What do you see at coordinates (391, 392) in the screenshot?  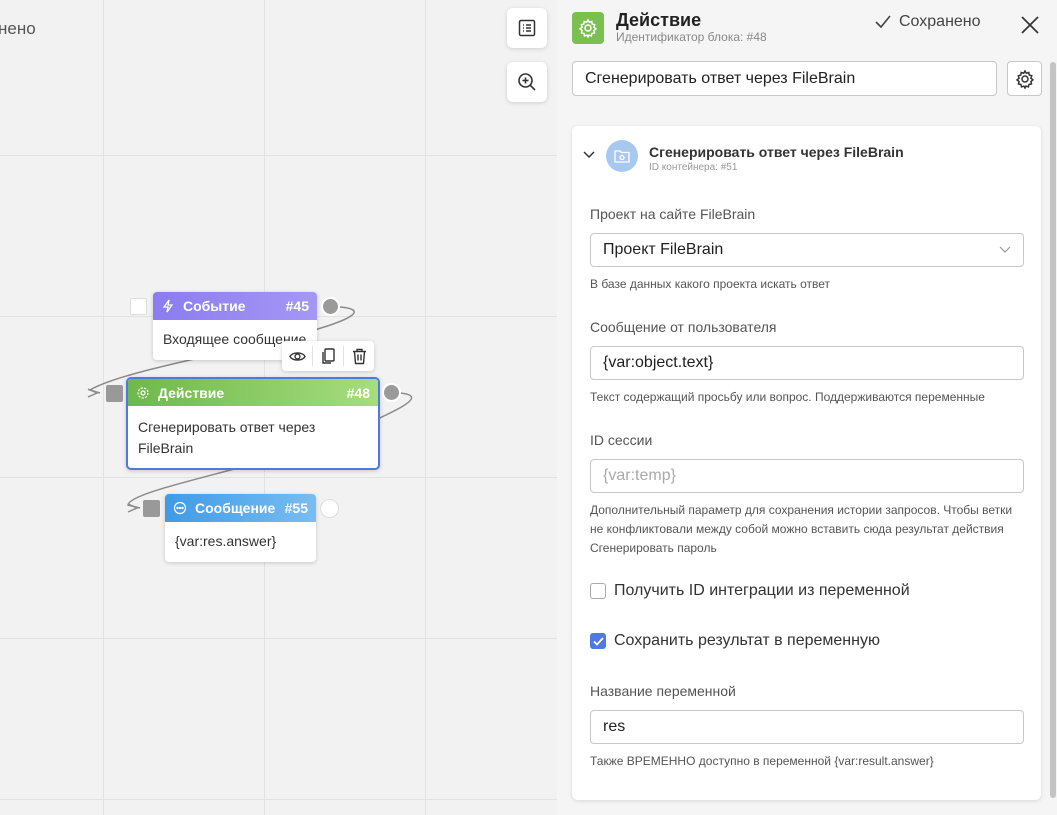 I see `action-output-port` at bounding box center [391, 392].